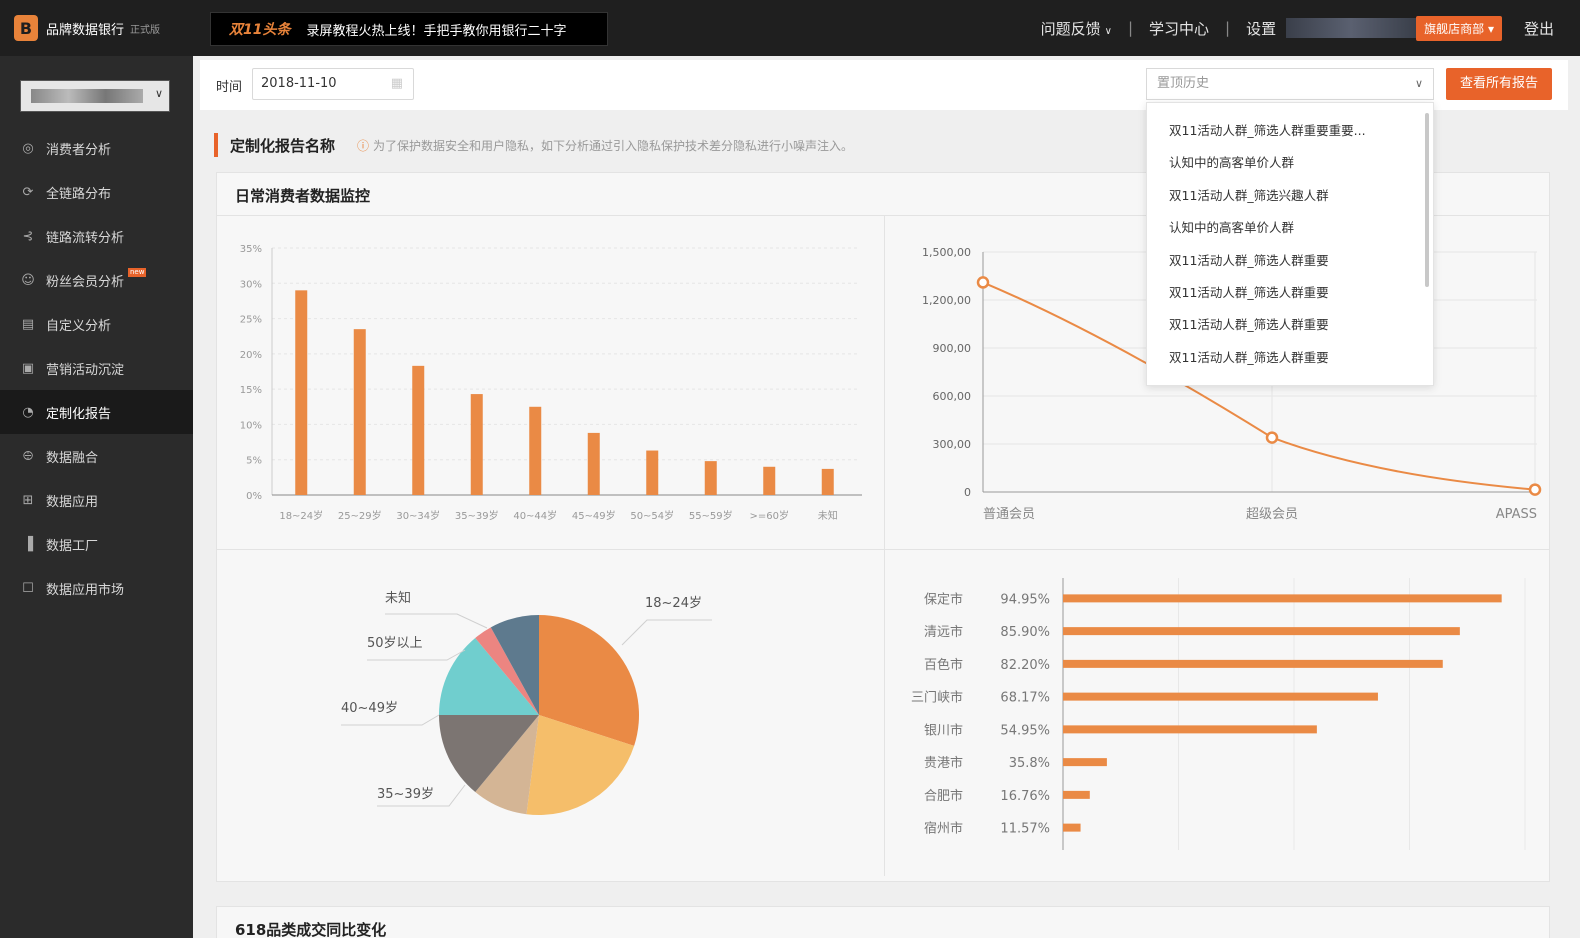 This screenshot has width=1580, height=938. Describe the element at coordinates (1454, 28) in the screenshot. I see `shop-label: 旗舰店商部` at that location.